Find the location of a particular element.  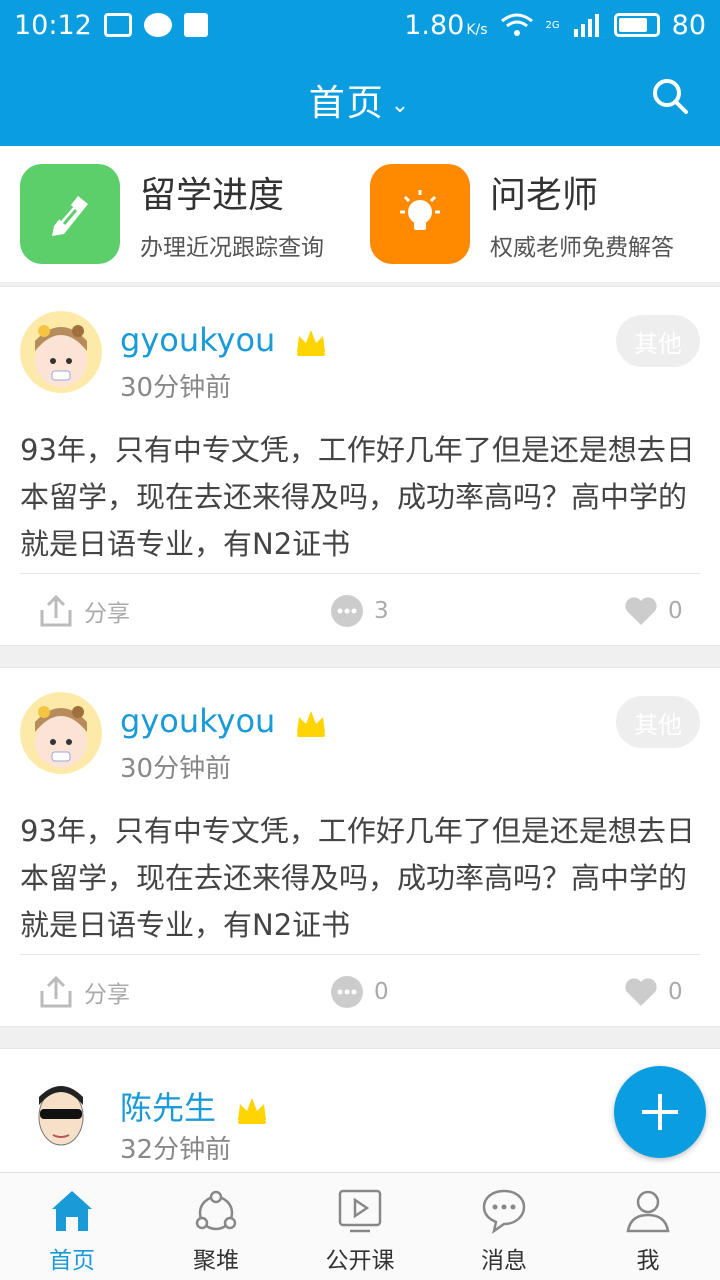

post-card: 陈先生 32分钟前 is located at coordinates (360, 1110).